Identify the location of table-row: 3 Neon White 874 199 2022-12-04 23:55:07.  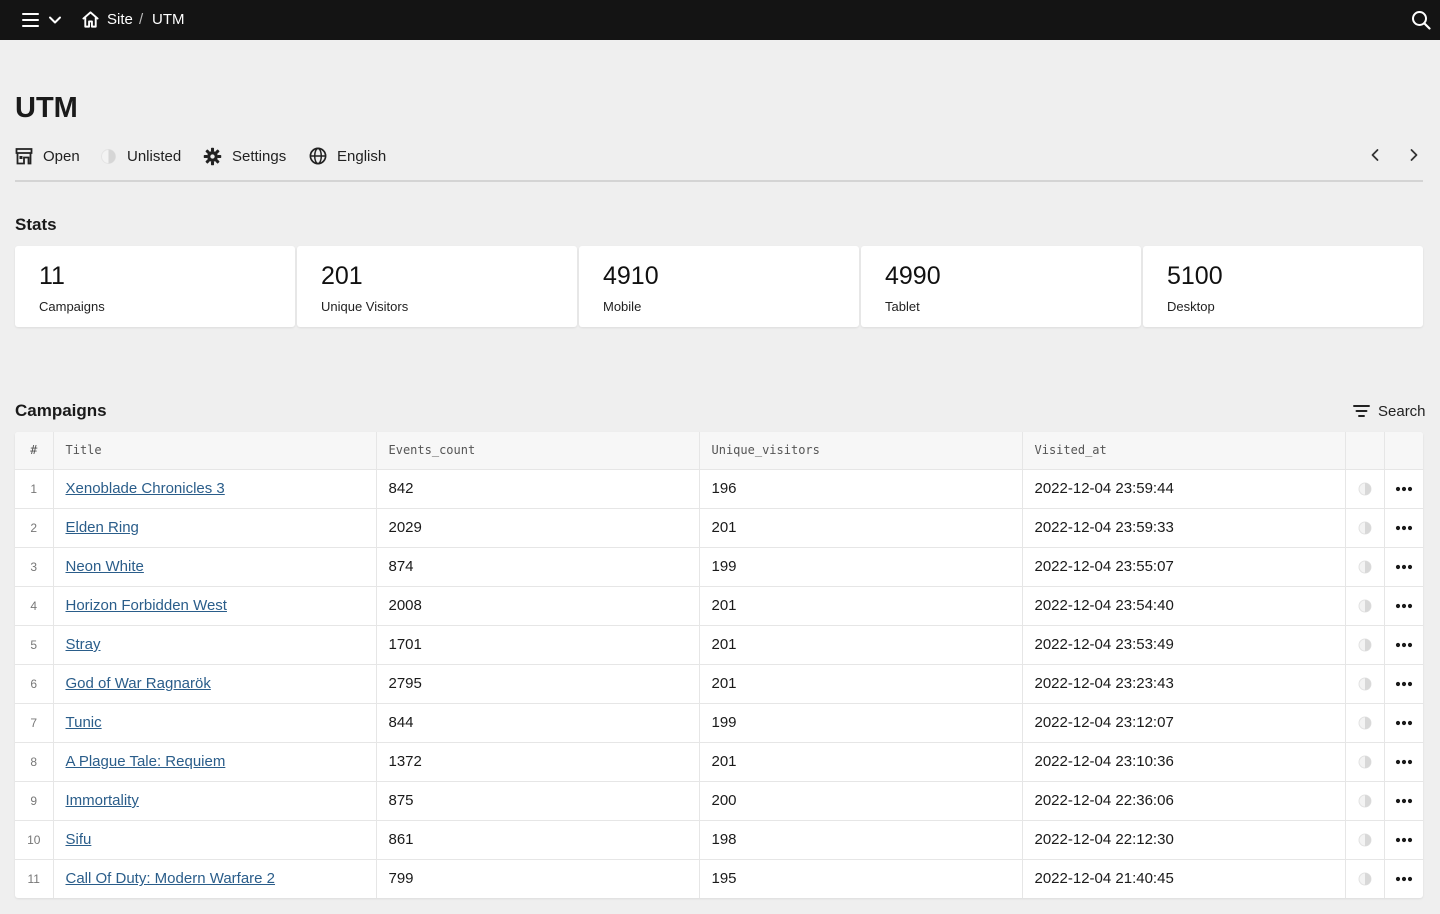
(719, 567).